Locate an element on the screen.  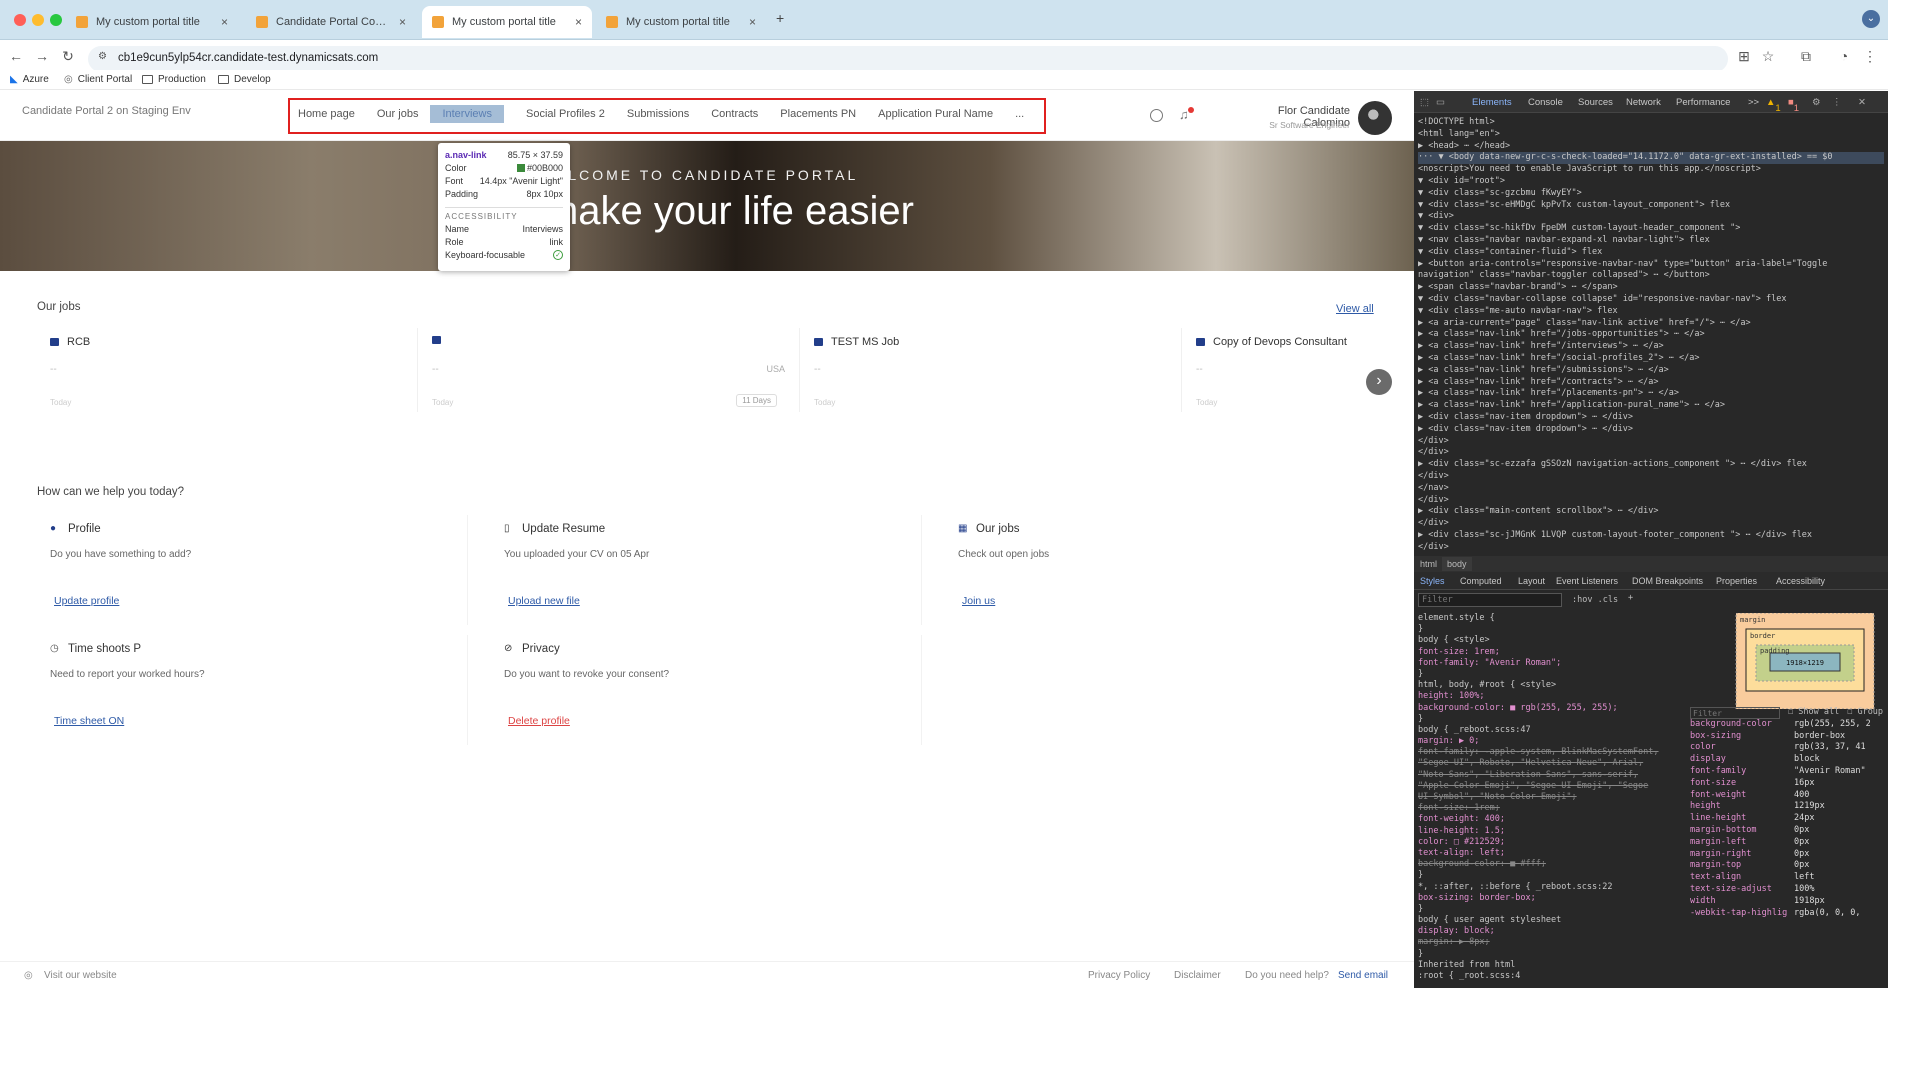
devtools-menu-icon: ⋮ is located at coordinates (1837, 102).